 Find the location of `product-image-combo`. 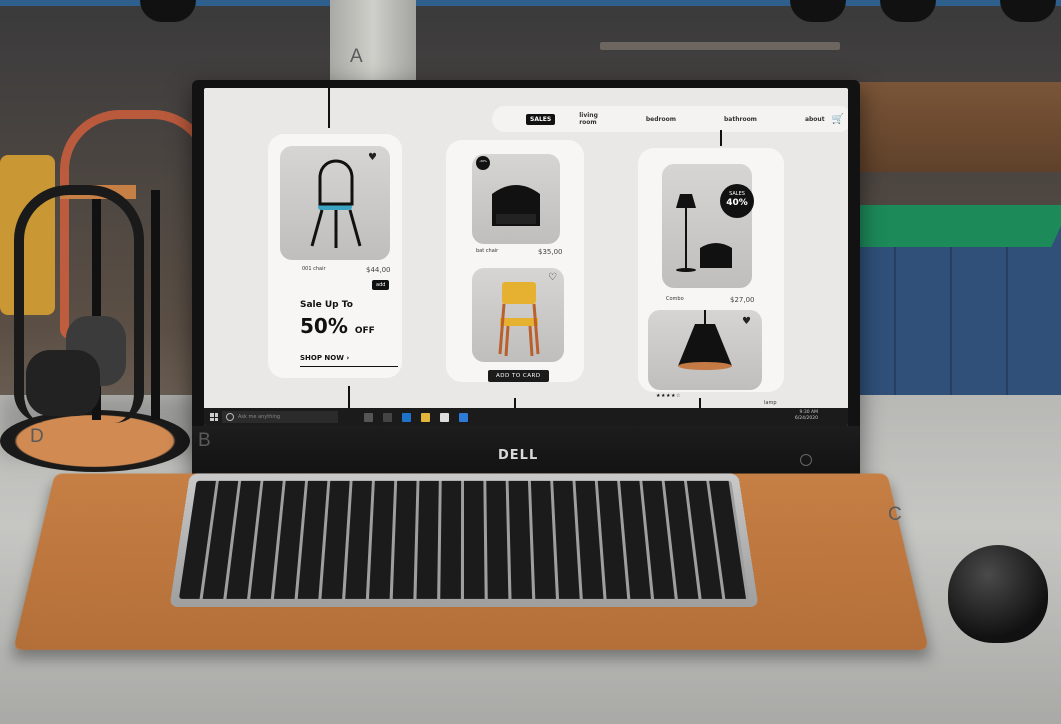

product-image-combo is located at coordinates (707, 226).